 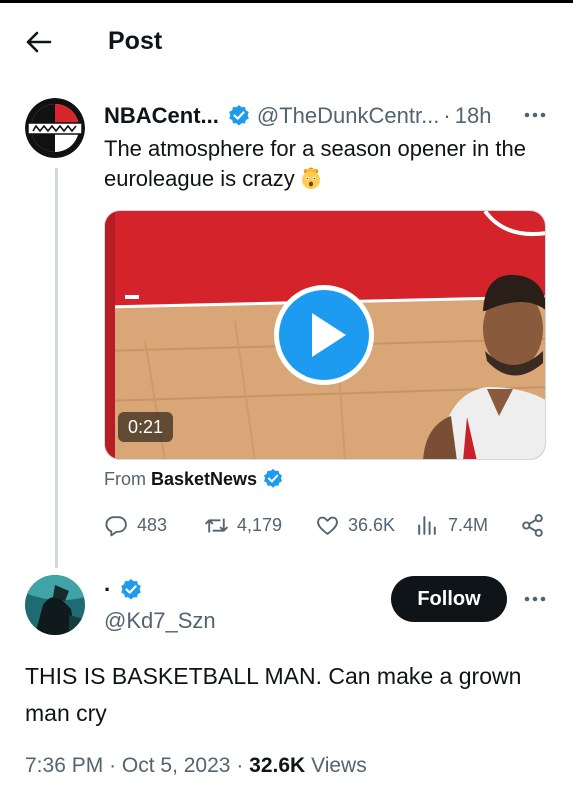 What do you see at coordinates (152, 524) in the screenshot?
I see `reply-count: 483` at bounding box center [152, 524].